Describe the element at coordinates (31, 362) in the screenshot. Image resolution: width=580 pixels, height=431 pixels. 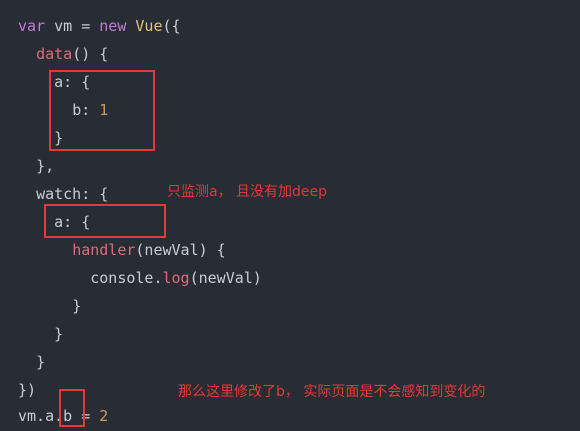
I see `code-line-13: }` at that location.